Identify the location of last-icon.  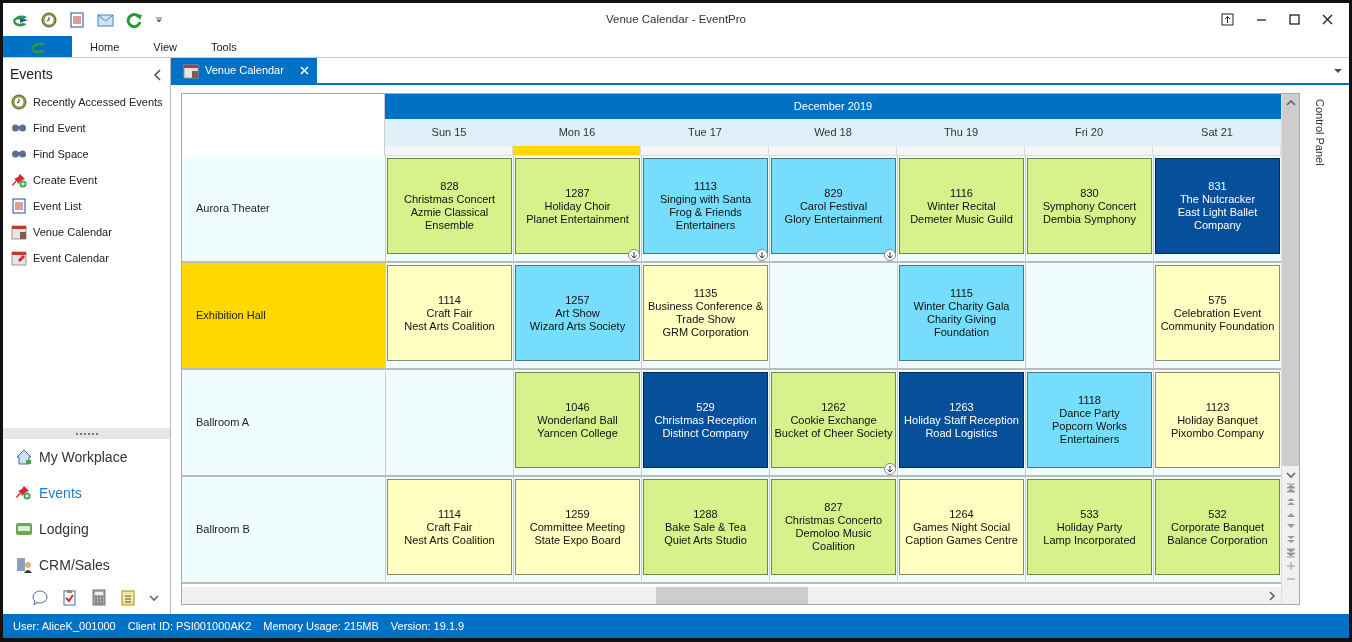
(1290, 553).